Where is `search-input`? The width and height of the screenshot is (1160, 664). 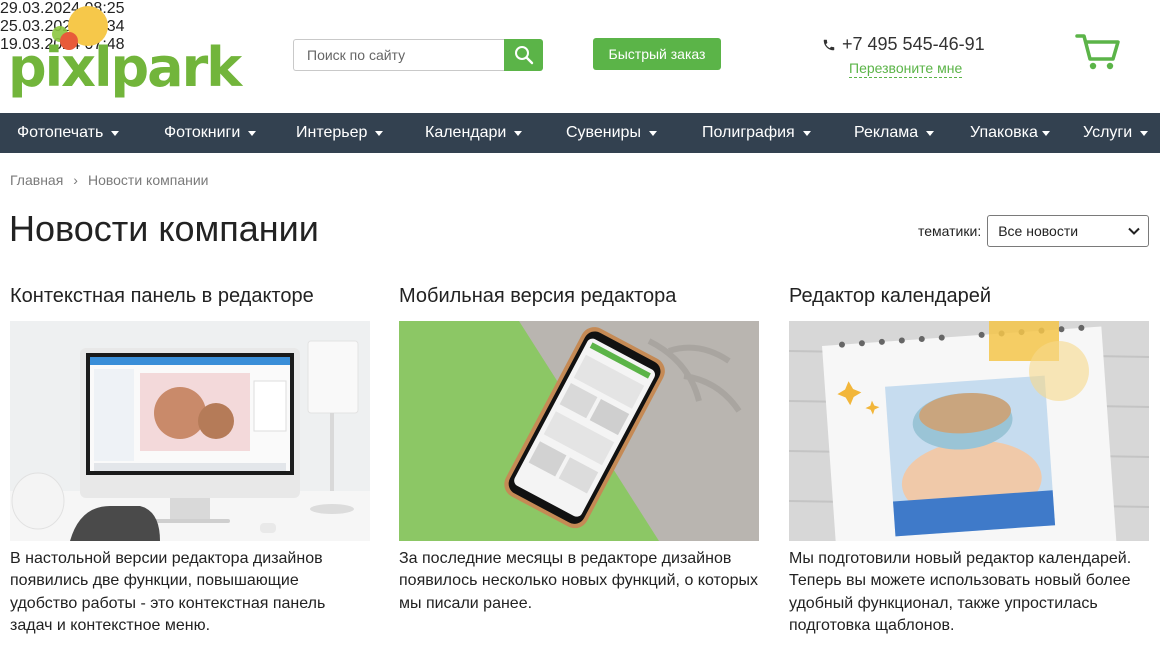
search-input is located at coordinates (399, 55).